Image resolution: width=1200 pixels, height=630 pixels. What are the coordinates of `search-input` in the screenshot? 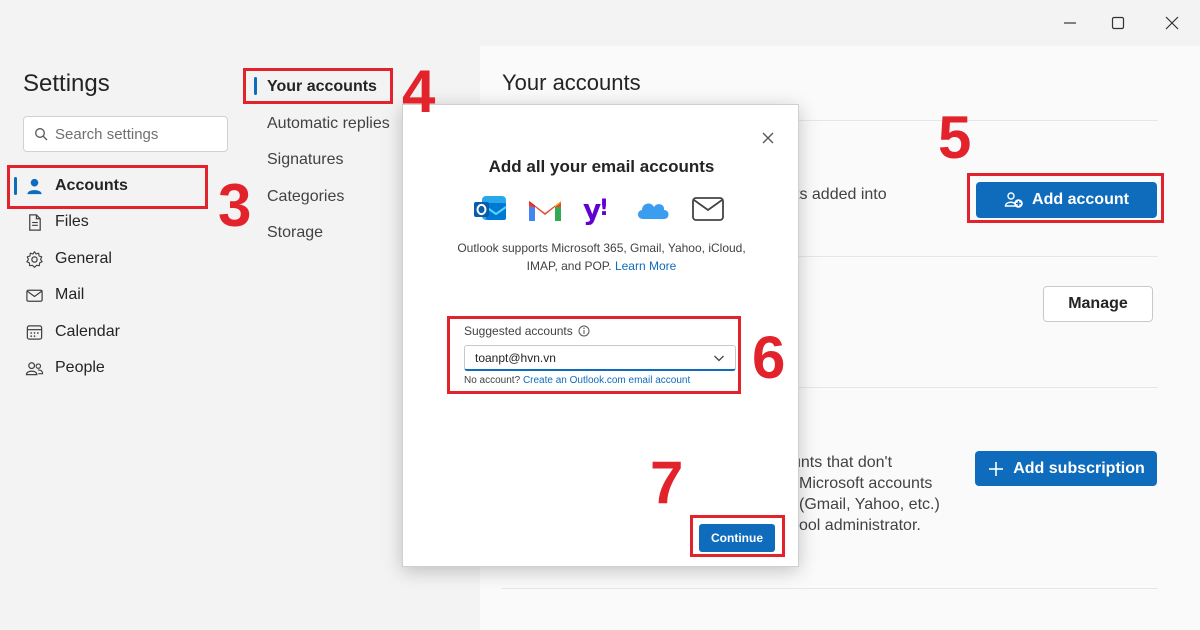 It's located at (135, 134).